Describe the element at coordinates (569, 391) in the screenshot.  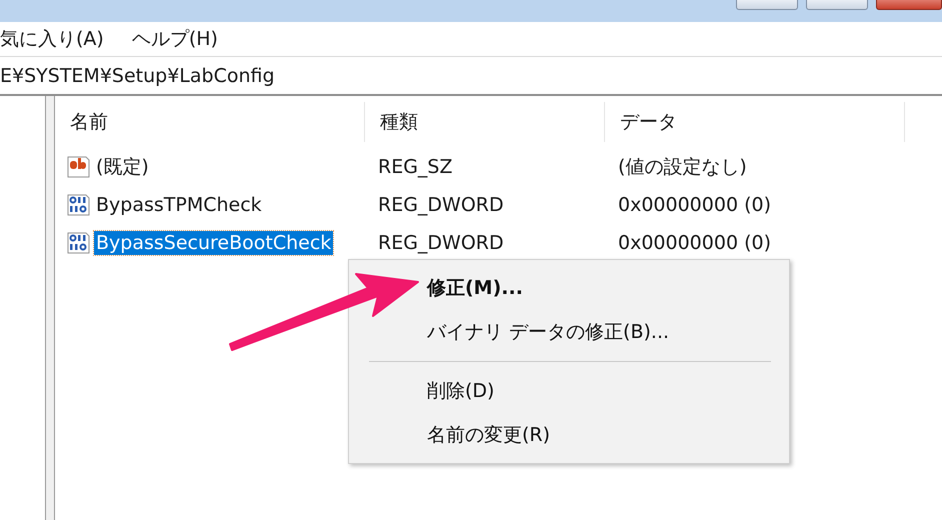
I see `menu-item: 削除(D)` at that location.